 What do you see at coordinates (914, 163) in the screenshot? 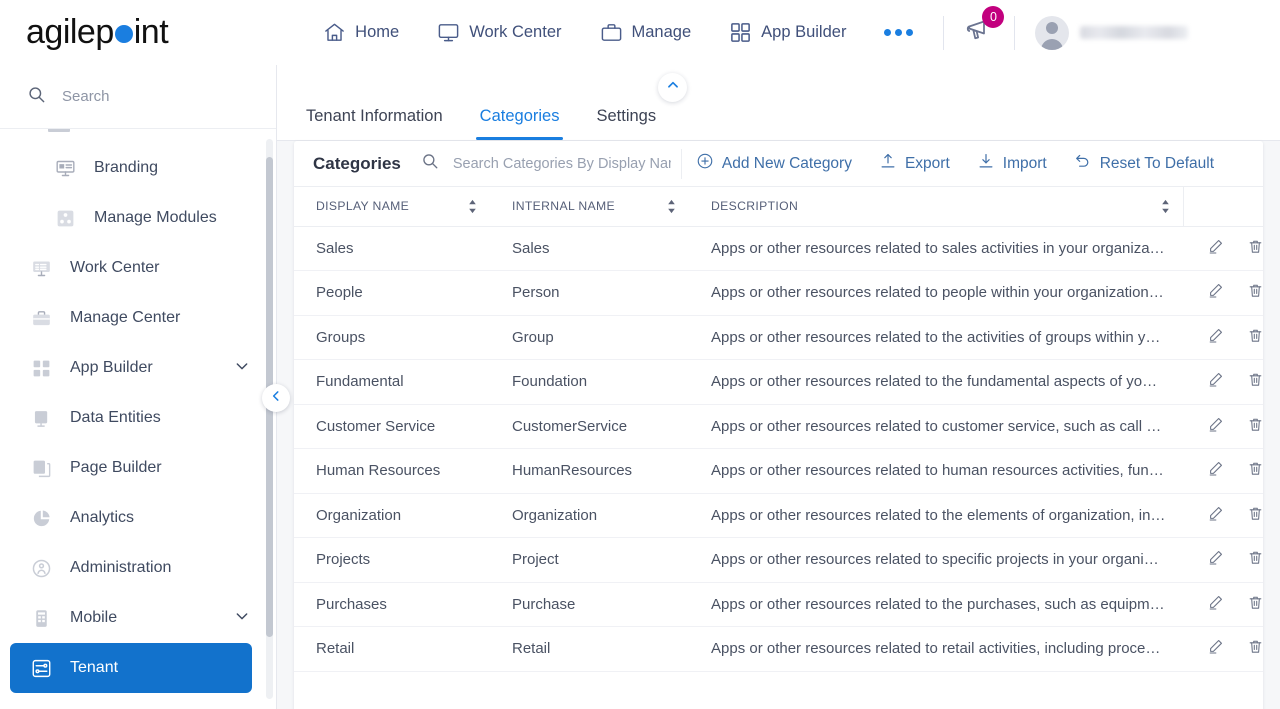
I see `export-button: Export` at bounding box center [914, 163].